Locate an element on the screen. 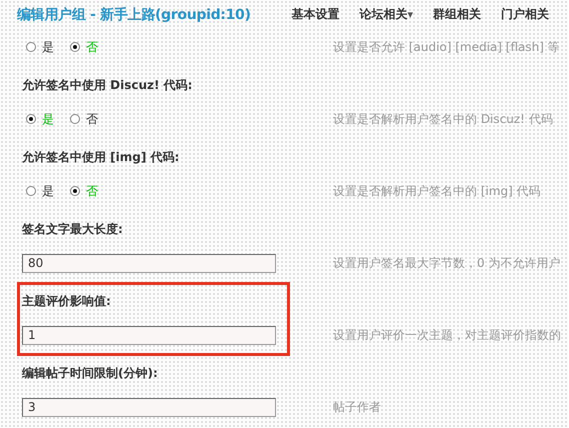 The image size is (569, 428). nav-tab: 门户相关 is located at coordinates (525, 14).